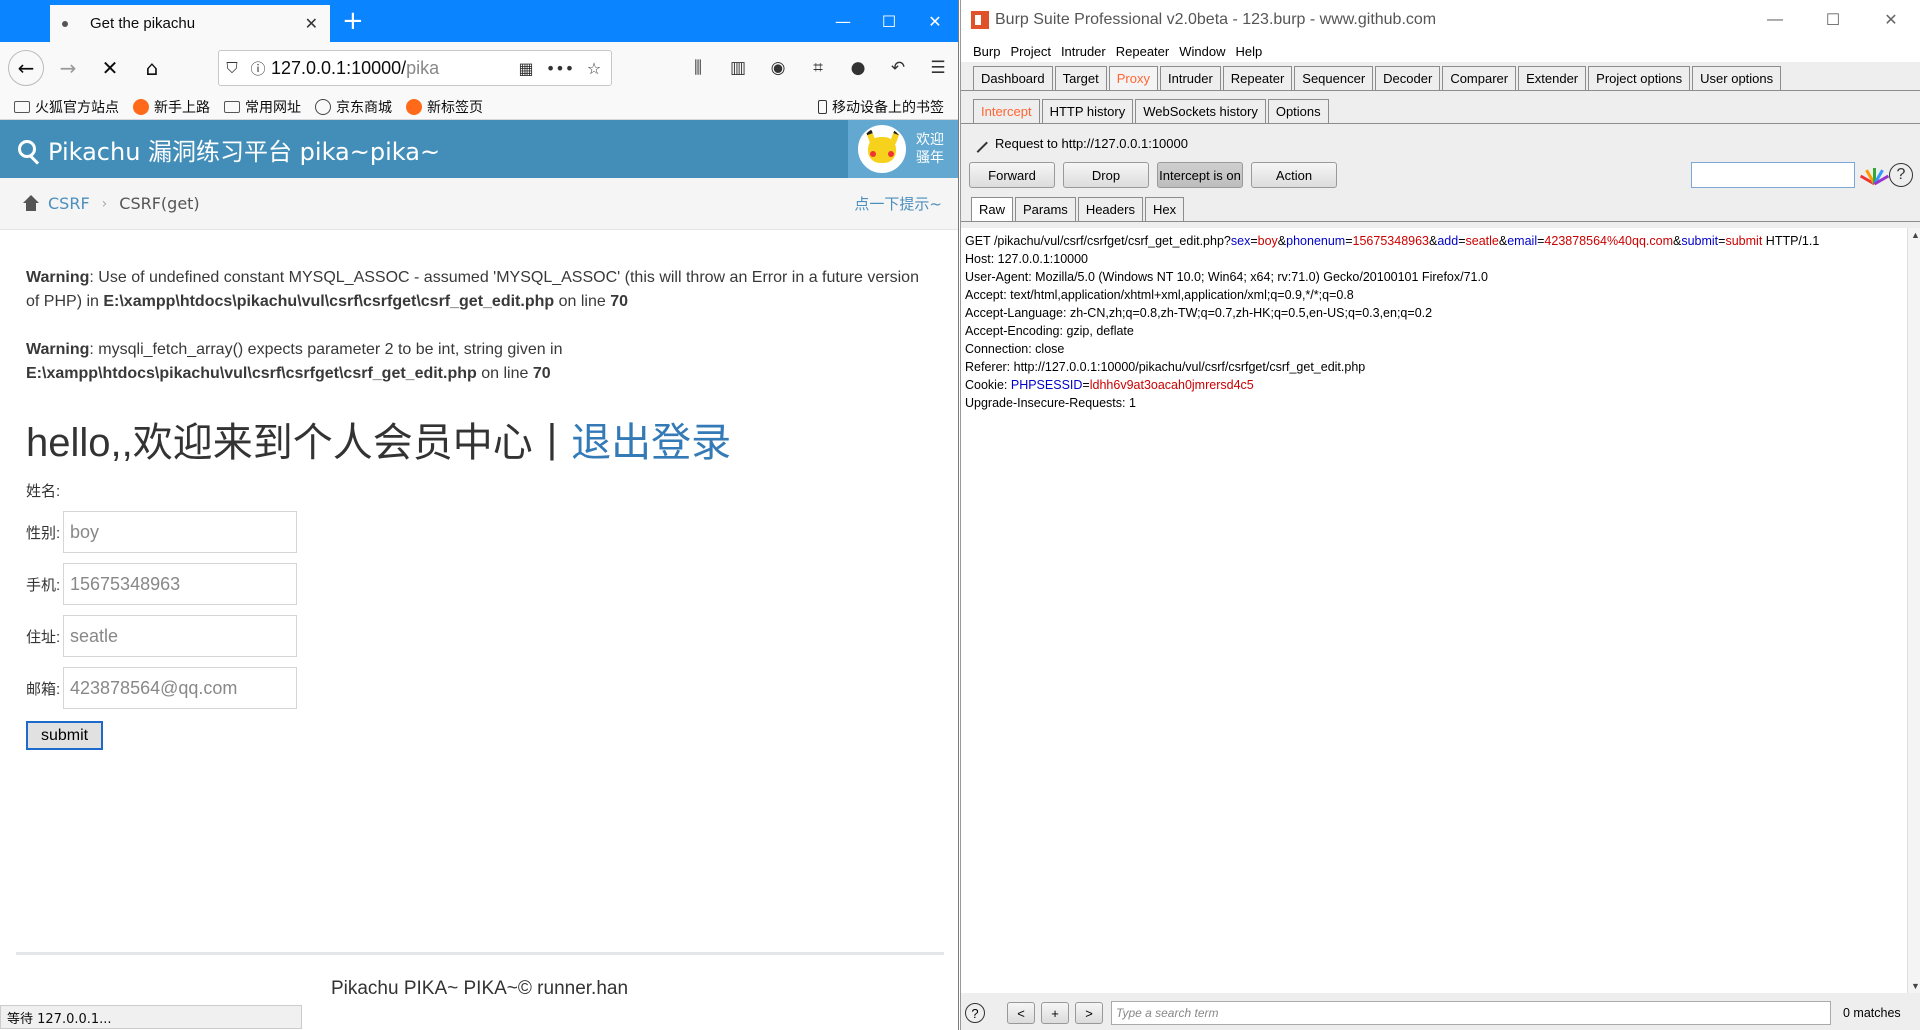 Image resolution: width=1920 pixels, height=1030 pixels. I want to click on url-bar: ⛉ ⓘ 127.0.0.1:10000/pika ▦ ••• ☆, so click(415, 68).